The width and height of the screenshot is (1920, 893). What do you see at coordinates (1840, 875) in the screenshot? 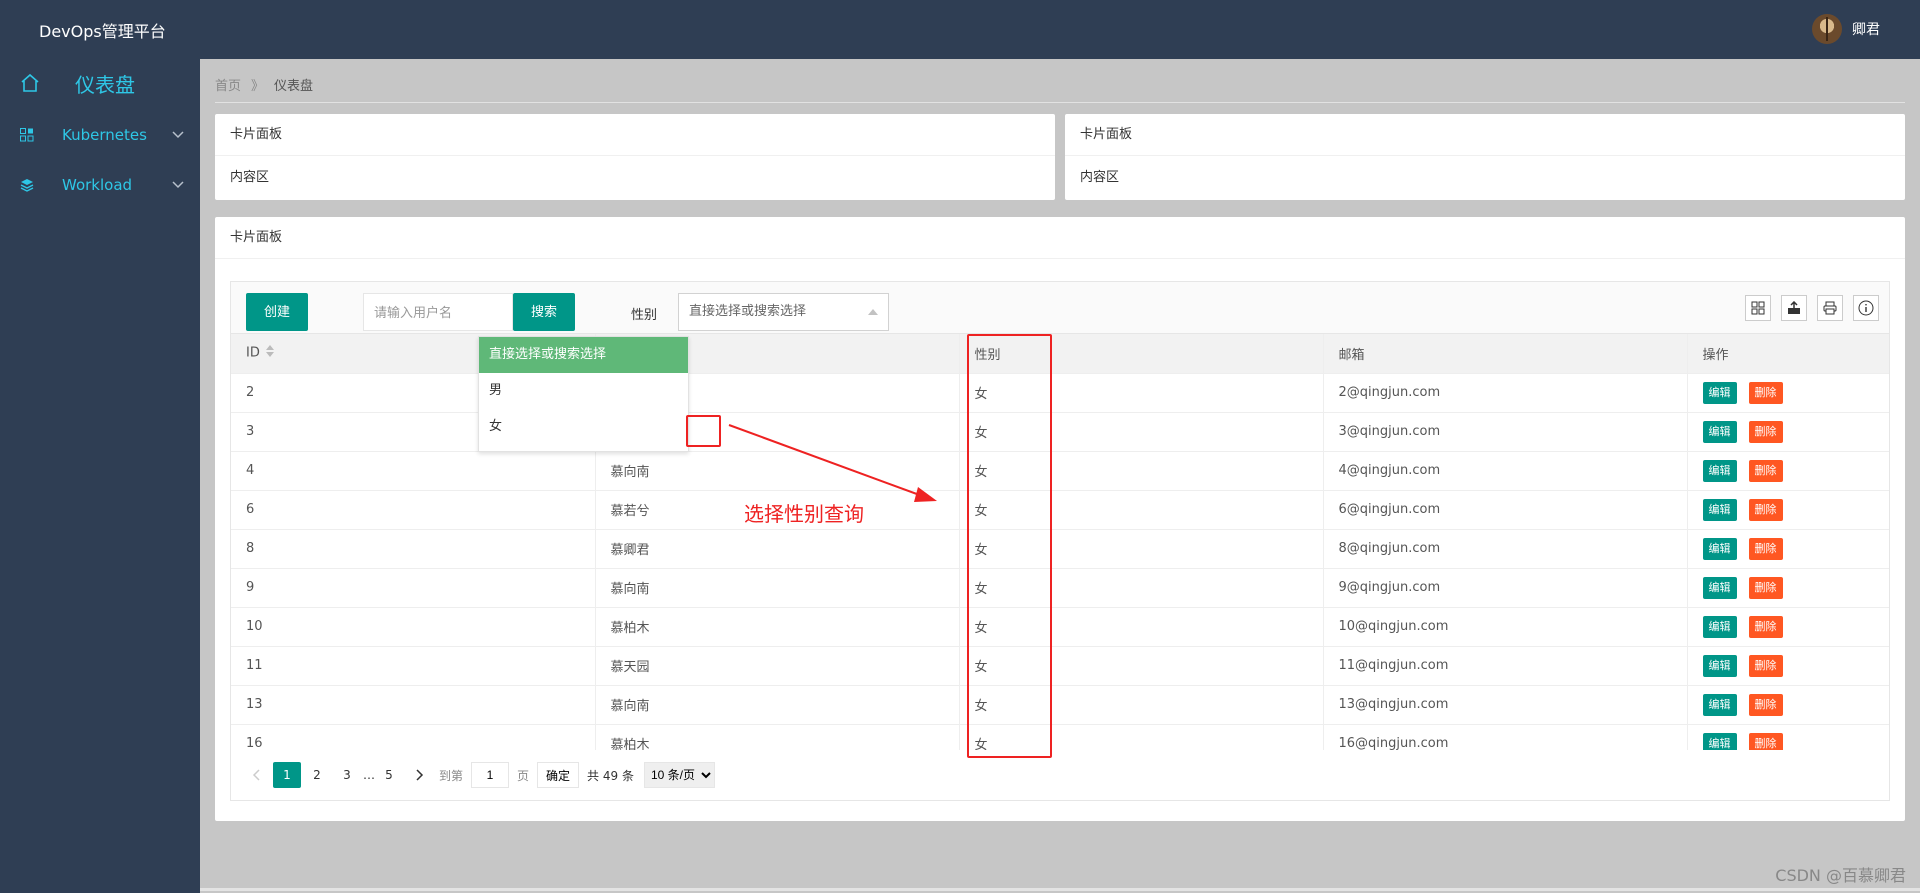
I see `watermark: CSDN @百慕卿君` at bounding box center [1840, 875].